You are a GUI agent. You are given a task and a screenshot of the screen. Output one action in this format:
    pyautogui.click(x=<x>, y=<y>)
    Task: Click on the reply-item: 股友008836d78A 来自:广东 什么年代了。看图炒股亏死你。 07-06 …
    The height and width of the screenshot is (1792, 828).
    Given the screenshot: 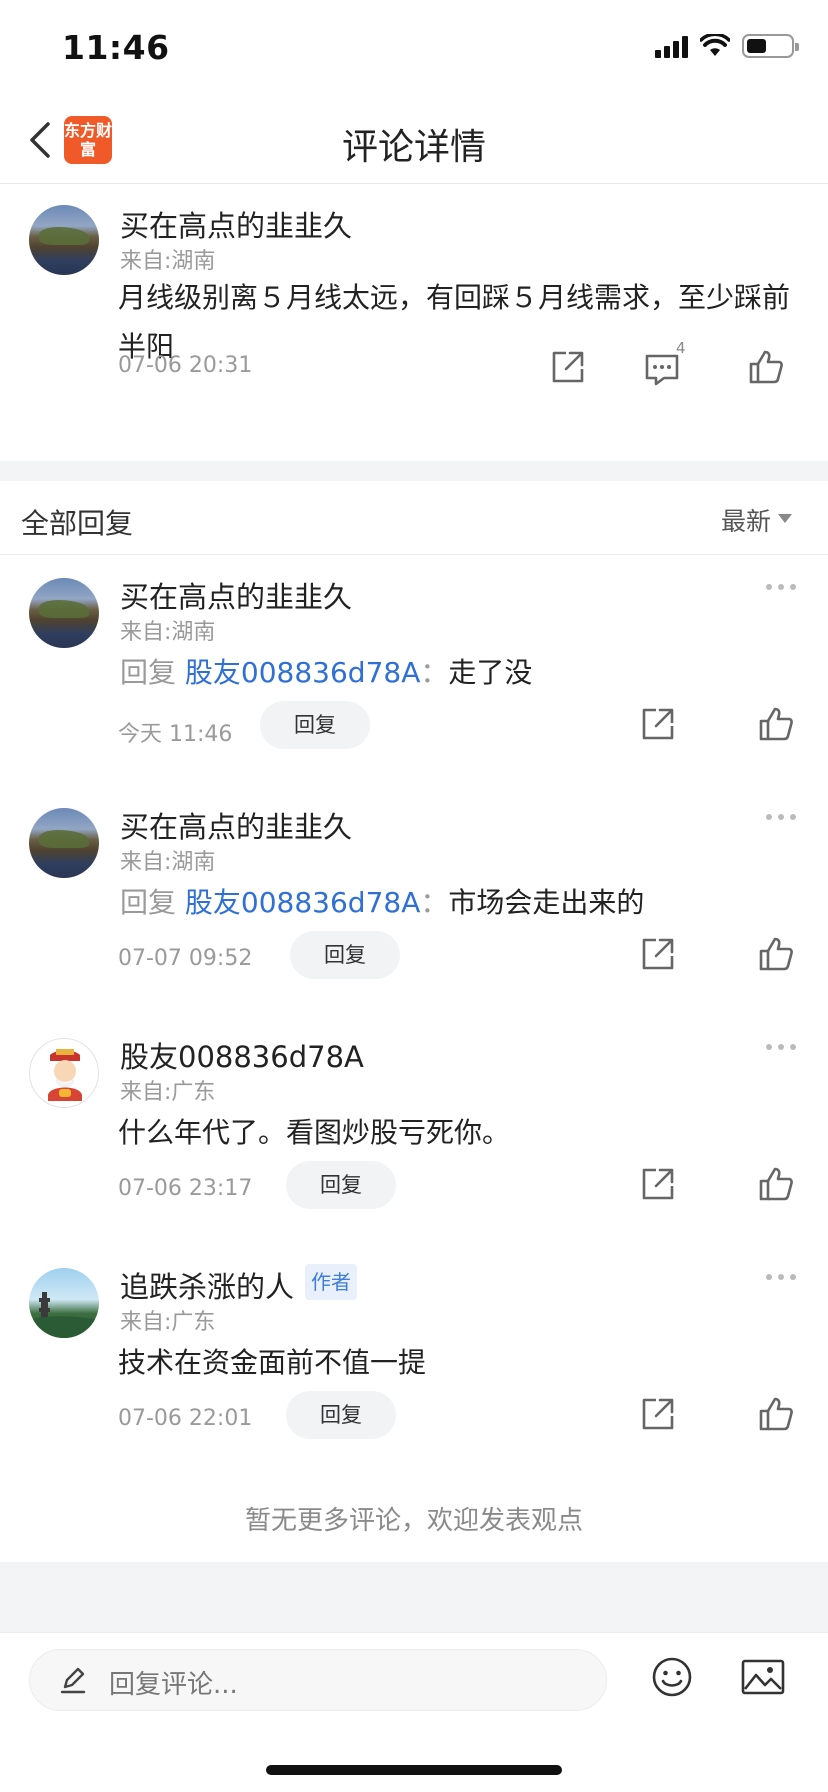 What is the action you would take?
    pyautogui.click(x=414, y=1131)
    